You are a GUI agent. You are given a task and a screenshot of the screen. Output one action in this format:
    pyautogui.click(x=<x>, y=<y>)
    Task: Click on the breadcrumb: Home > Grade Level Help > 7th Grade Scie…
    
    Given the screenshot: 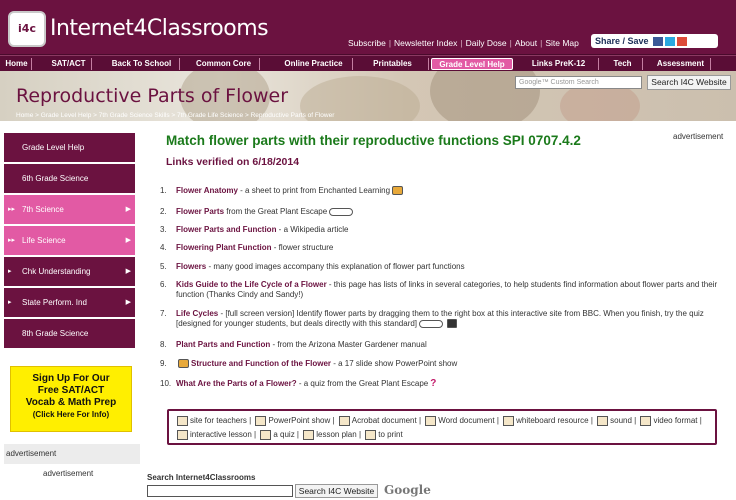 What is the action you would take?
    pyautogui.click(x=175, y=115)
    